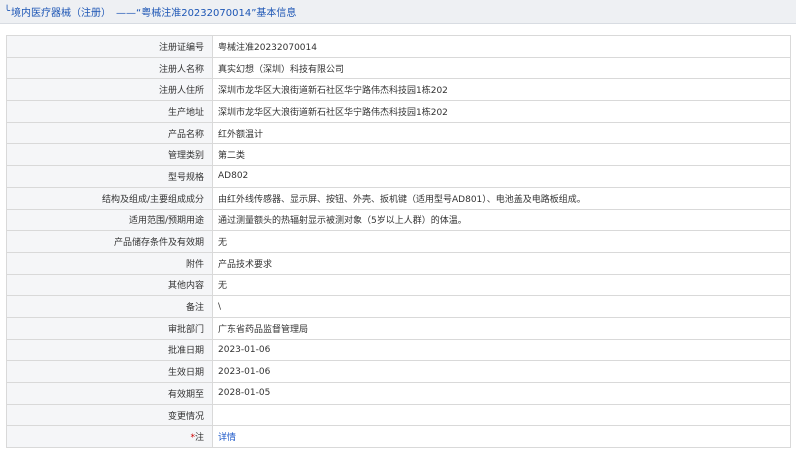 This screenshot has width=796, height=476. What do you see at coordinates (109, 328) in the screenshot?
I see `row-label: 审批部门` at bounding box center [109, 328].